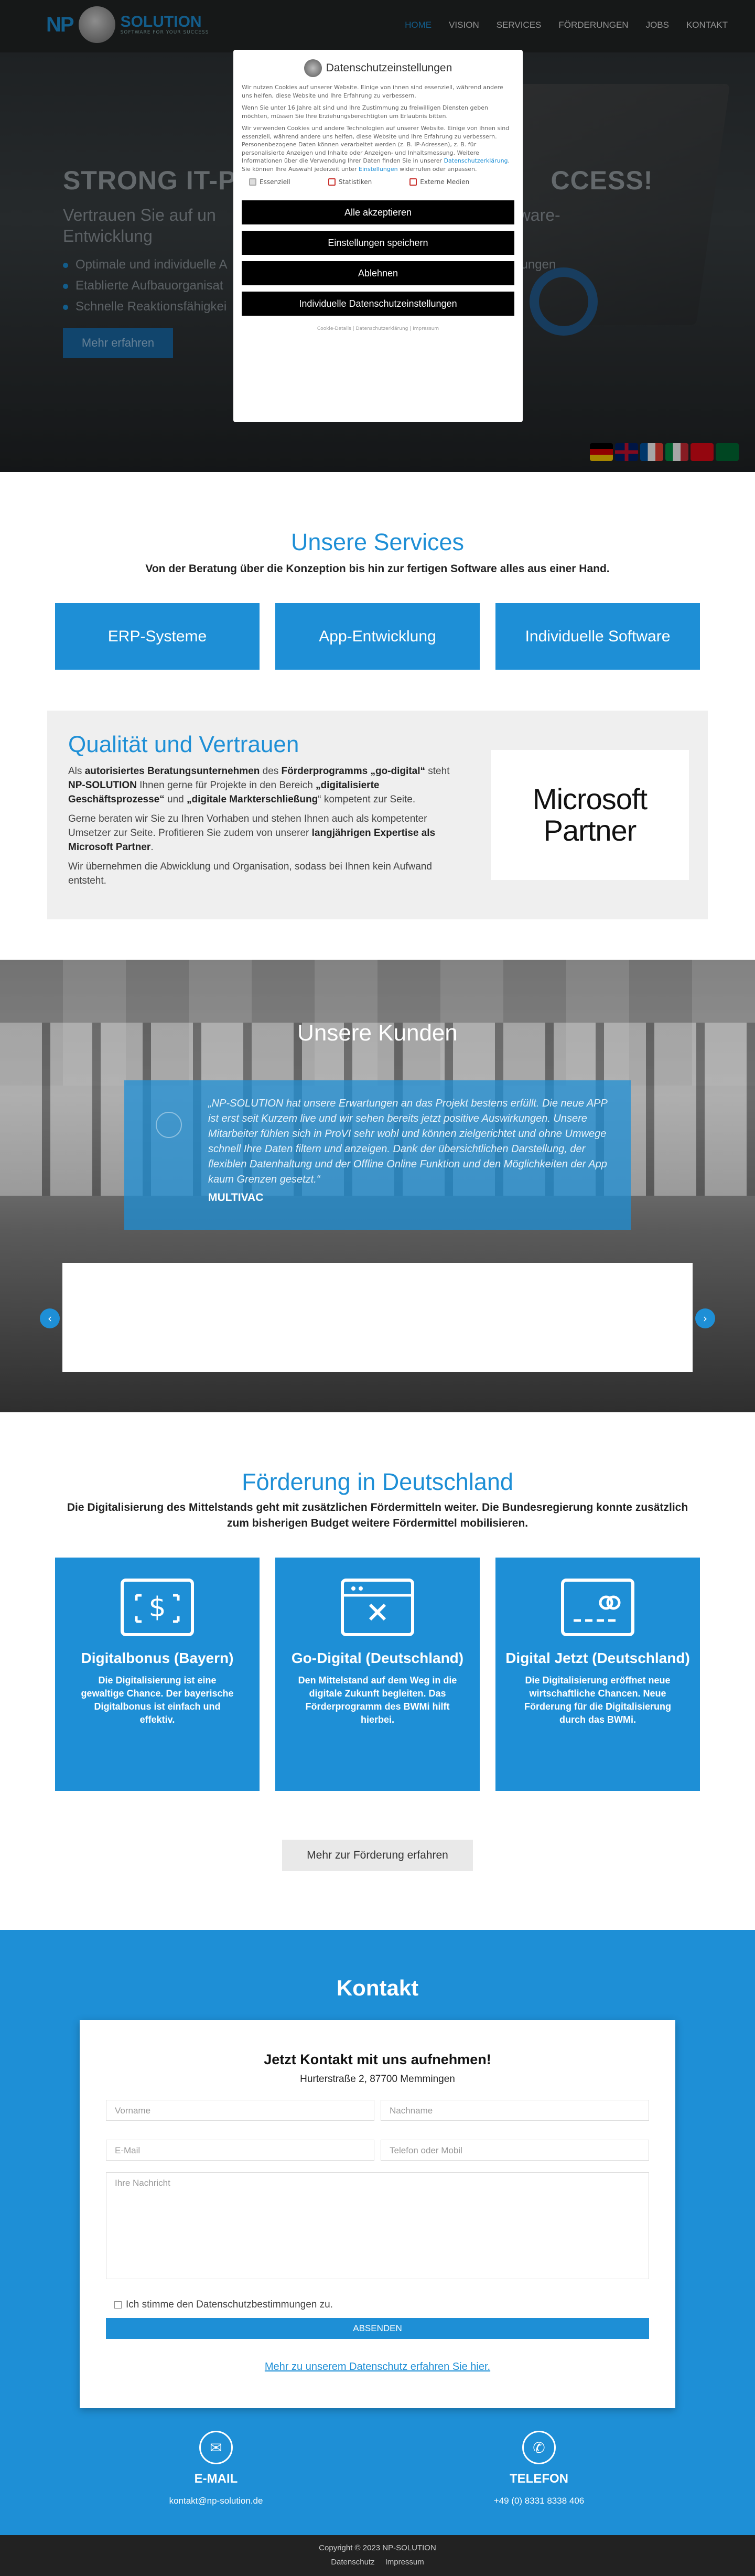  Describe the element at coordinates (377, 2562) in the screenshot. I see `footer-links: Datenschutz Impressum` at that location.